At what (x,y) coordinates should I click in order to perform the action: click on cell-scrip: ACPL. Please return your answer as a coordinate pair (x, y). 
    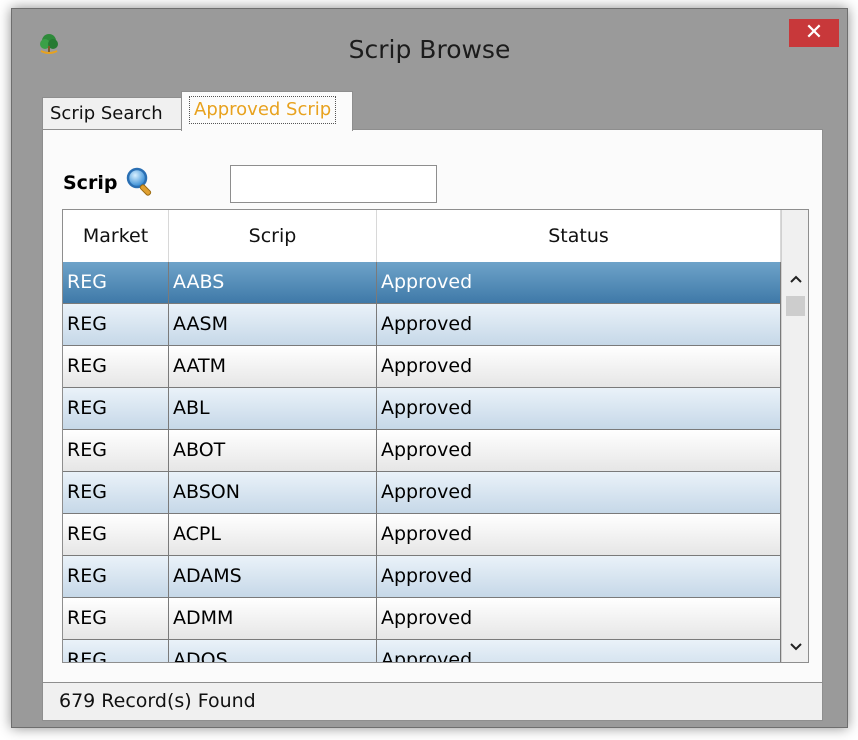
    Looking at the image, I should click on (273, 534).